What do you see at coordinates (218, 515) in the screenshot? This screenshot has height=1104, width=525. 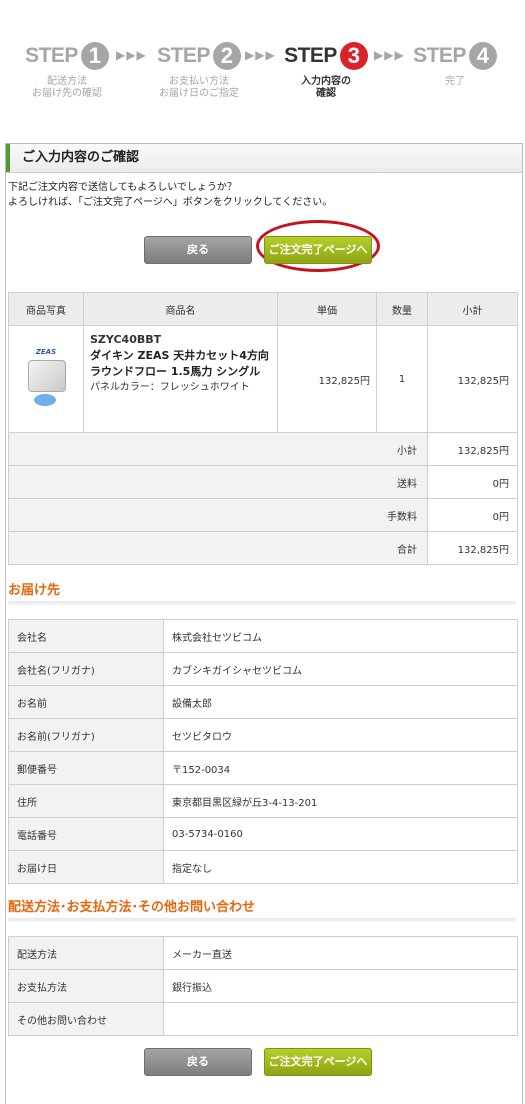 I see `summary-label: 手数料` at bounding box center [218, 515].